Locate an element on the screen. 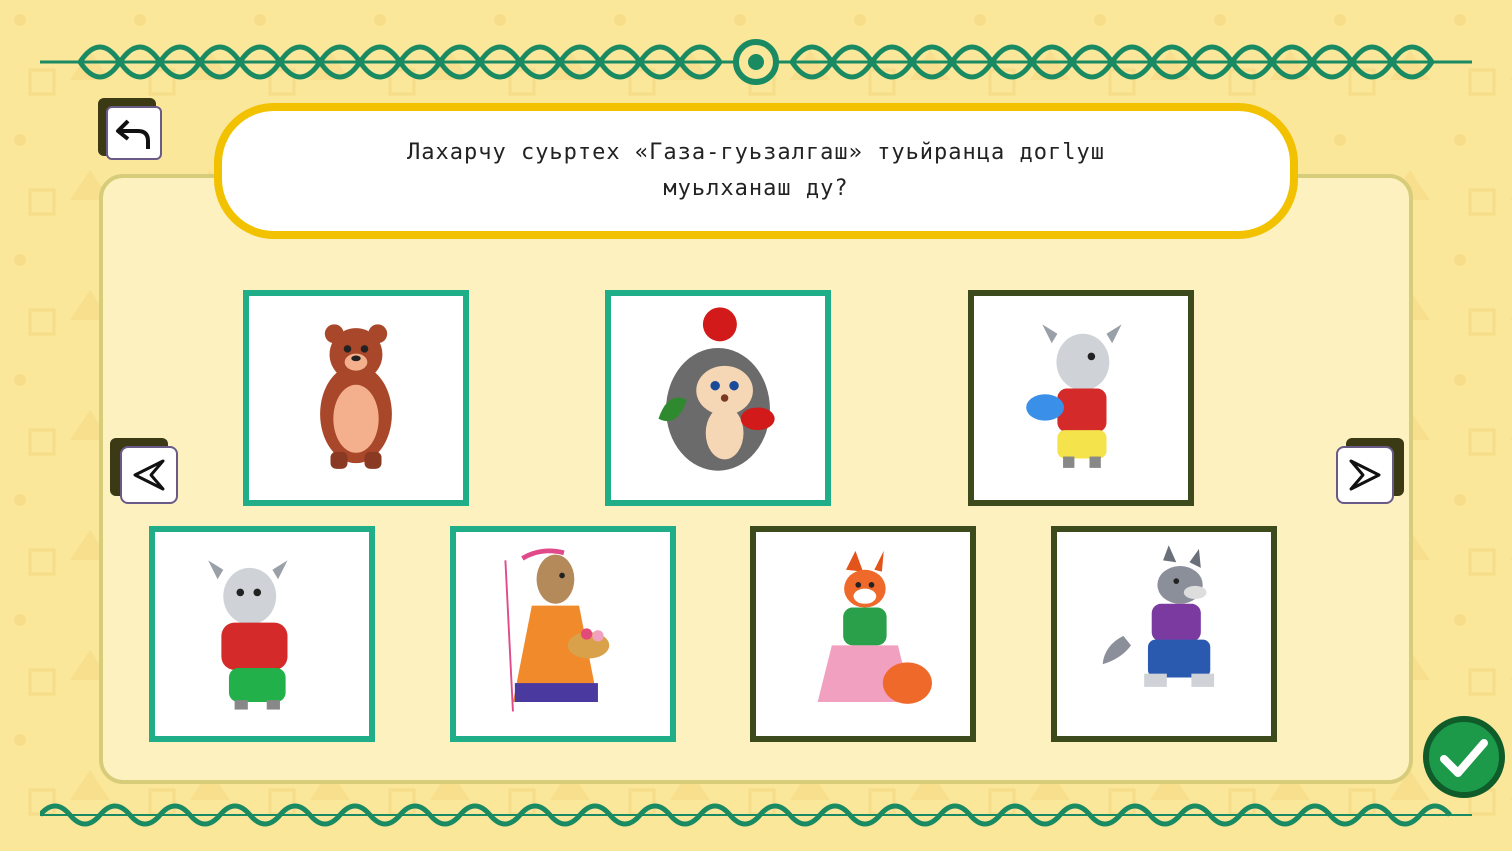 This screenshot has width=1512, height=851. card-wolf is located at coordinates (1164, 634).